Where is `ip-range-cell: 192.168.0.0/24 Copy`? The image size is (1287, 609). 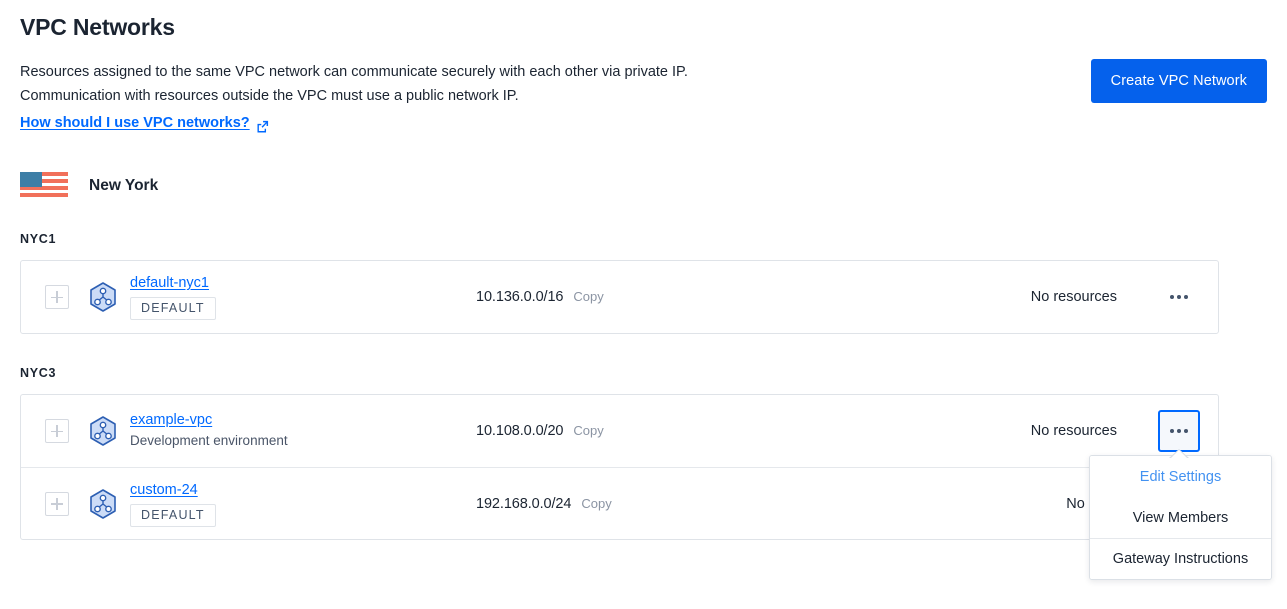 ip-range-cell: 192.168.0.0/24 Copy is located at coordinates (626, 504).